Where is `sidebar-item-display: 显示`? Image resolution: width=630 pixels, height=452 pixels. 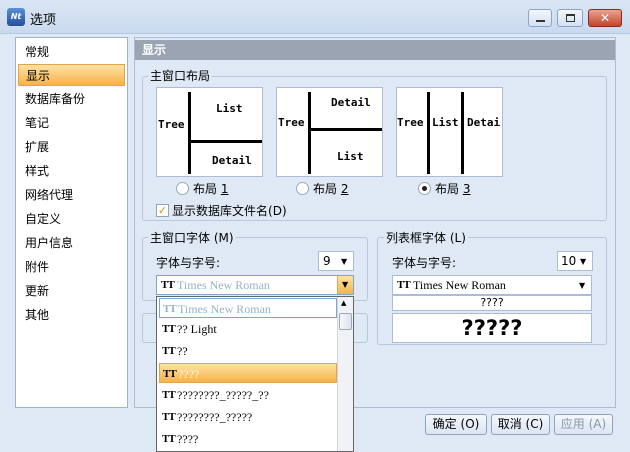 sidebar-item-display: 显示 is located at coordinates (71, 75).